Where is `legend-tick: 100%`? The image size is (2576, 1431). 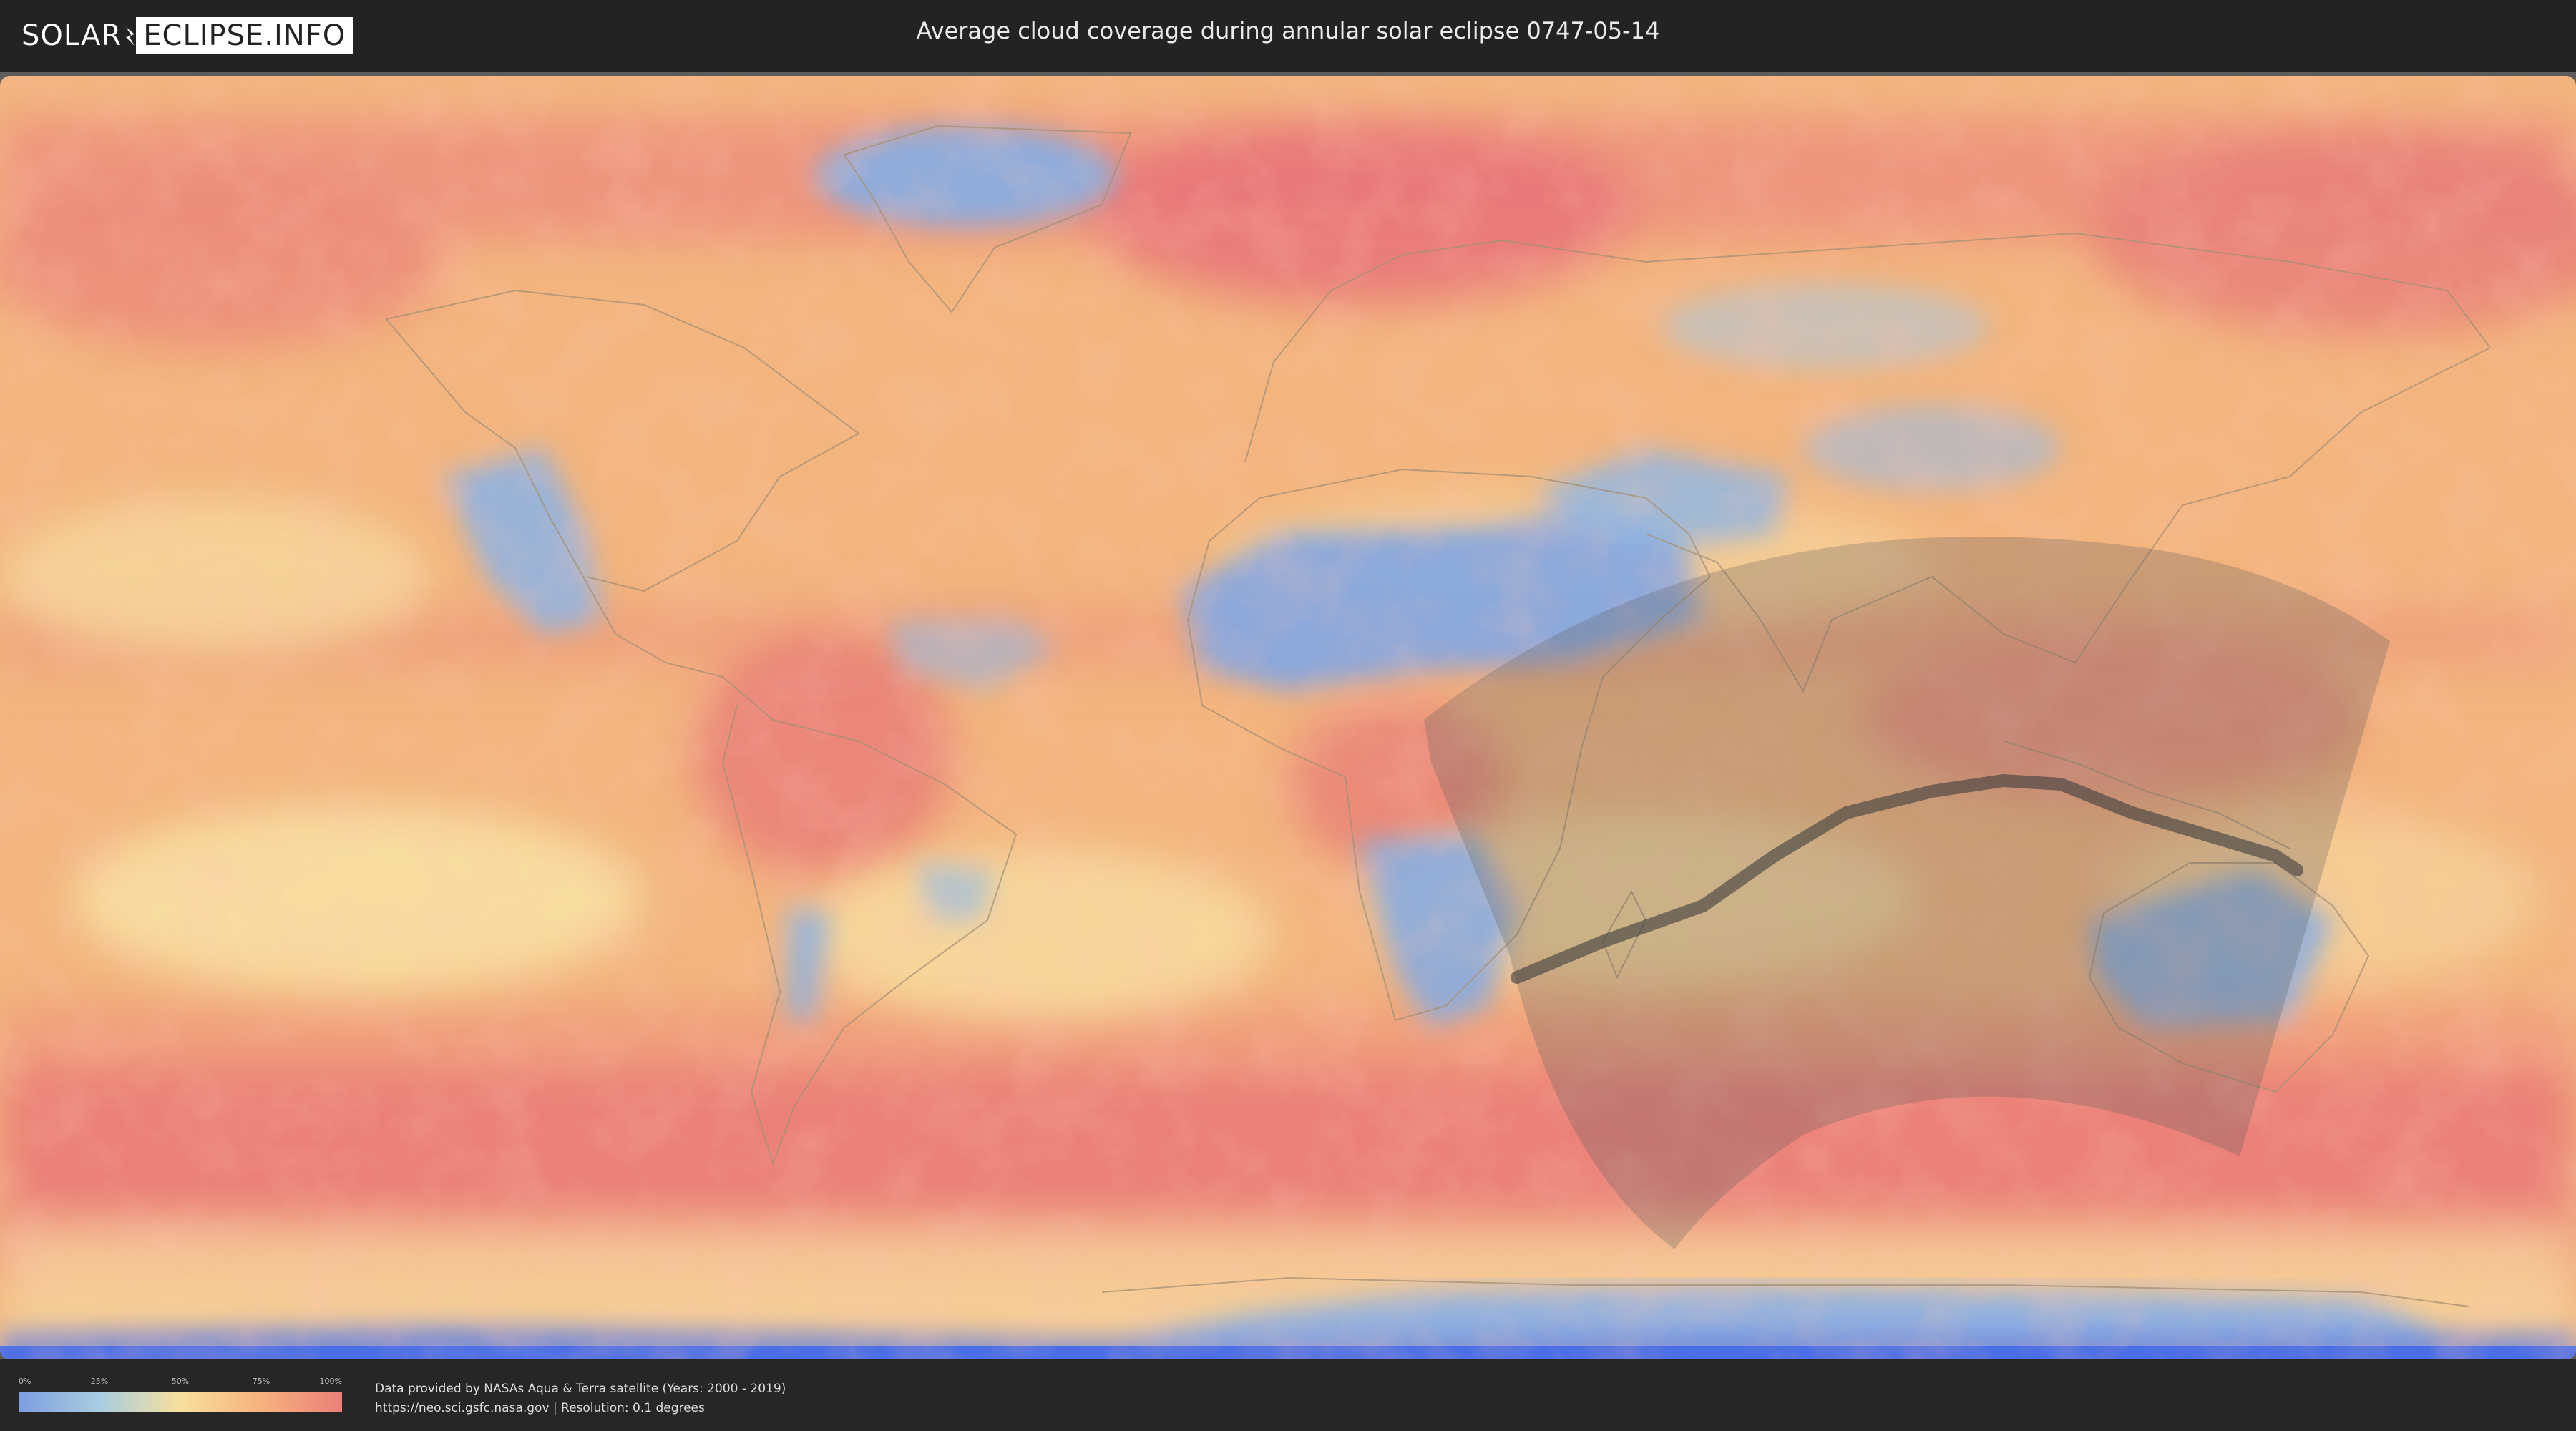 legend-tick: 100% is located at coordinates (330, 1382).